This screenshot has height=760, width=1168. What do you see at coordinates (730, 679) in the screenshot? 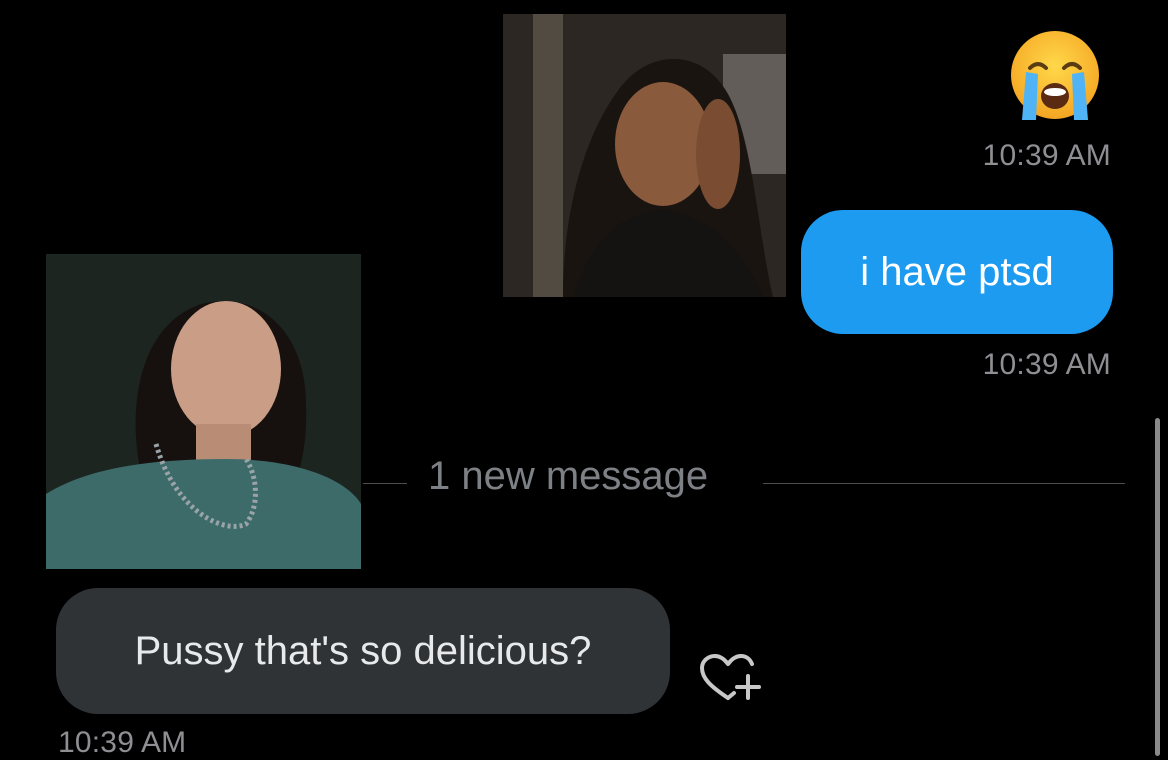
I see `heart-plus-icon` at bounding box center [730, 679].